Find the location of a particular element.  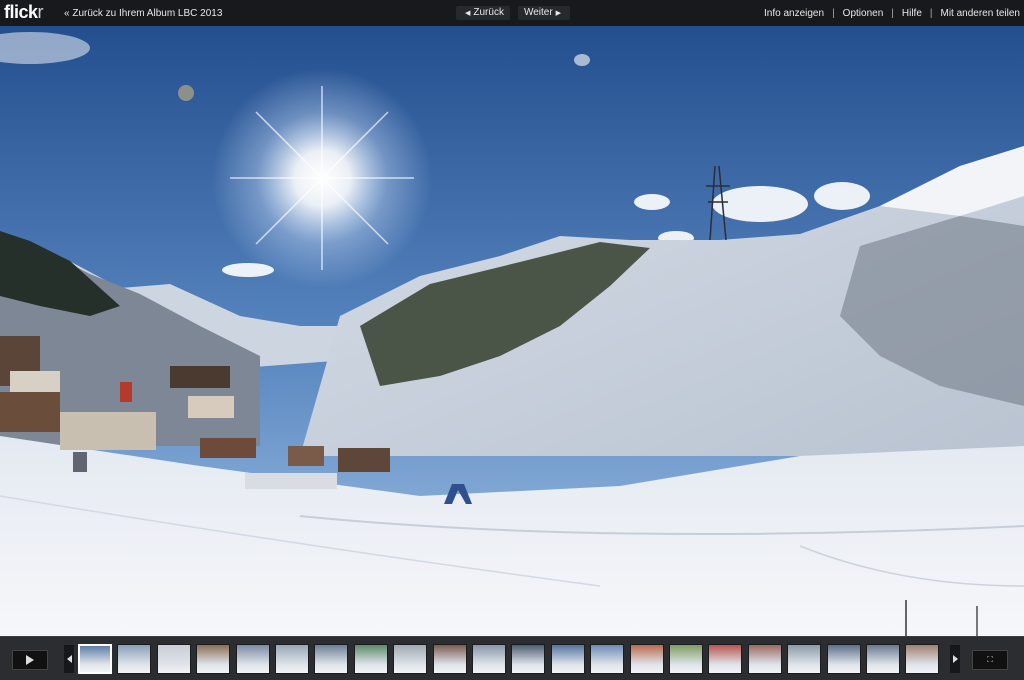

thumbnail-strip is located at coordinates (512, 659).